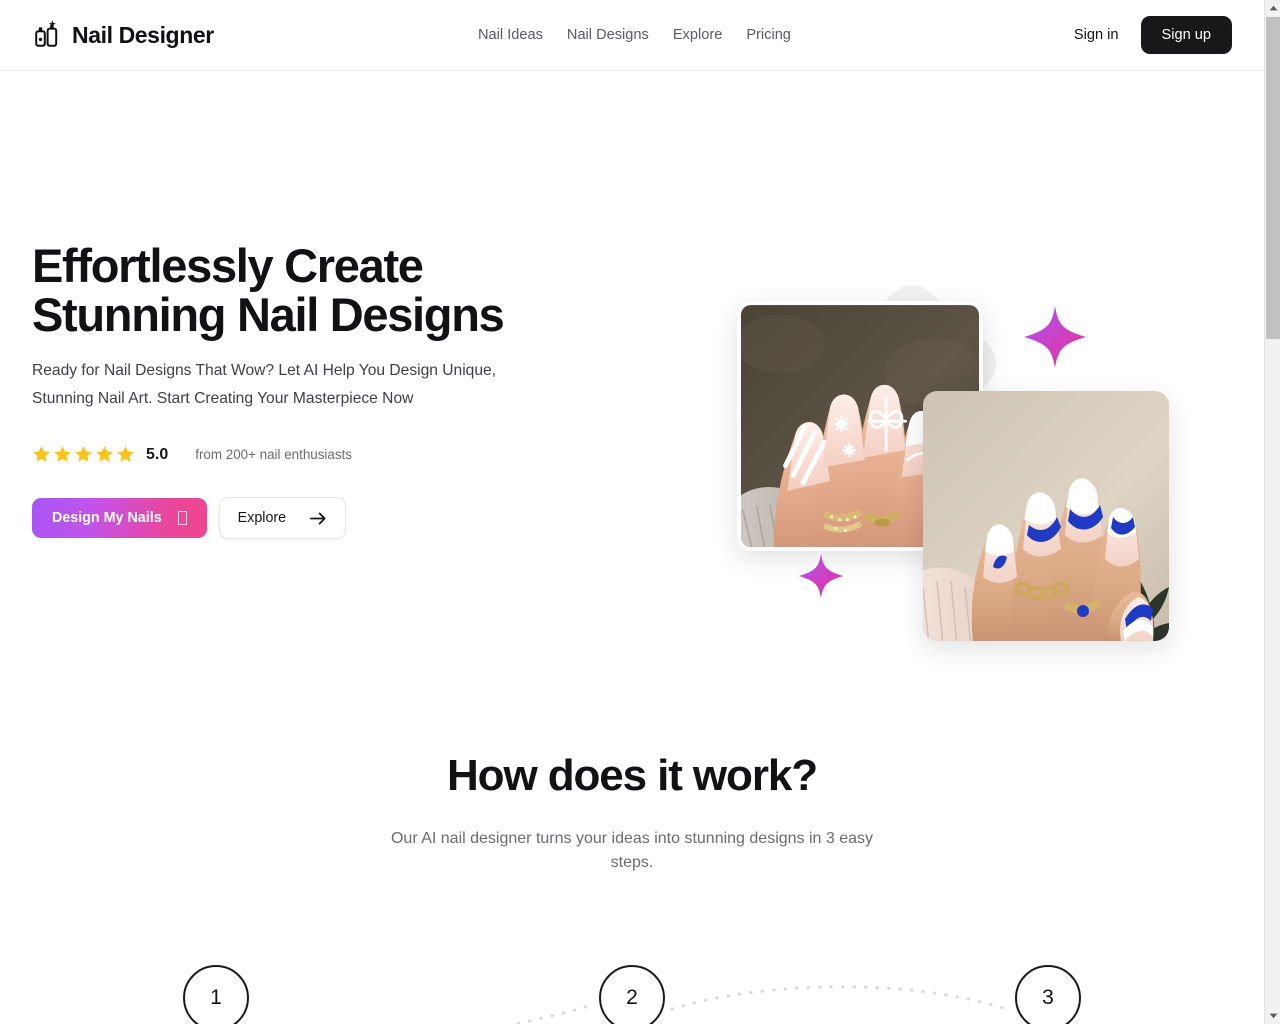 The height and width of the screenshot is (1024, 1280). What do you see at coordinates (262, 518) in the screenshot?
I see `explore-label: Explore` at bounding box center [262, 518].